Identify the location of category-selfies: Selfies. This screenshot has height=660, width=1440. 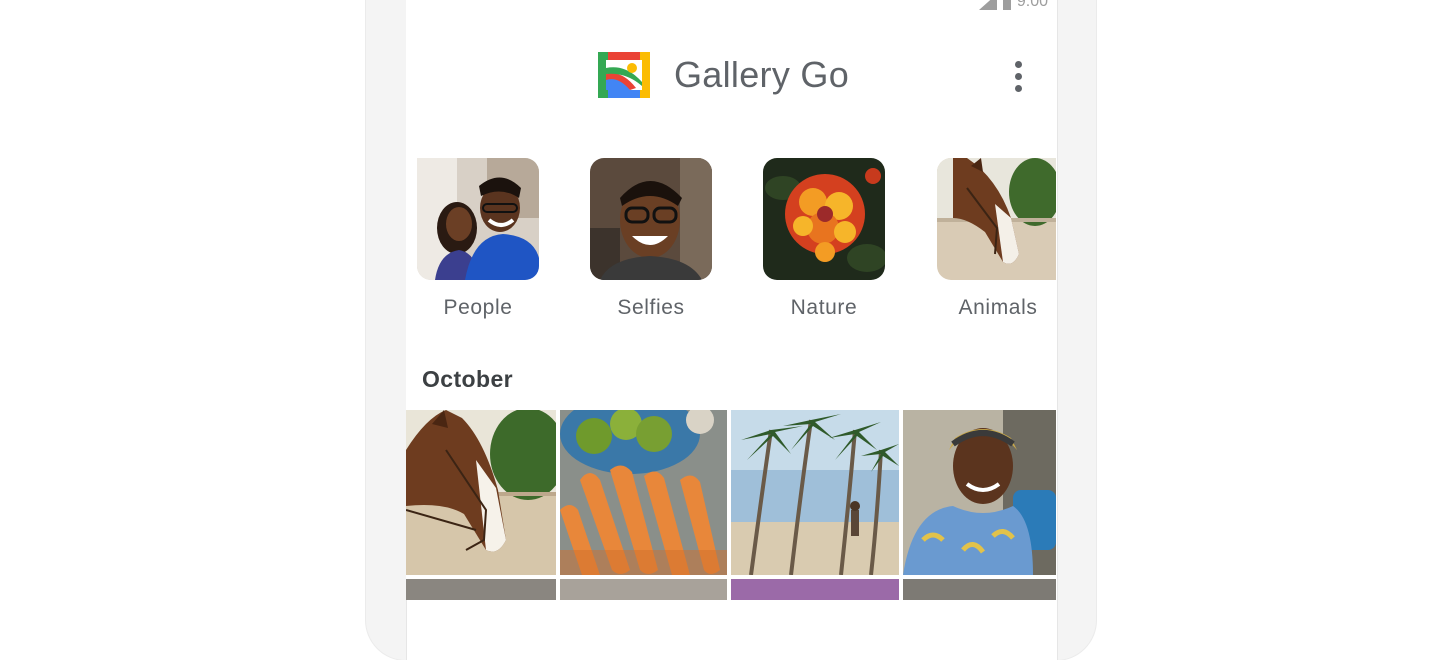
(651, 239).